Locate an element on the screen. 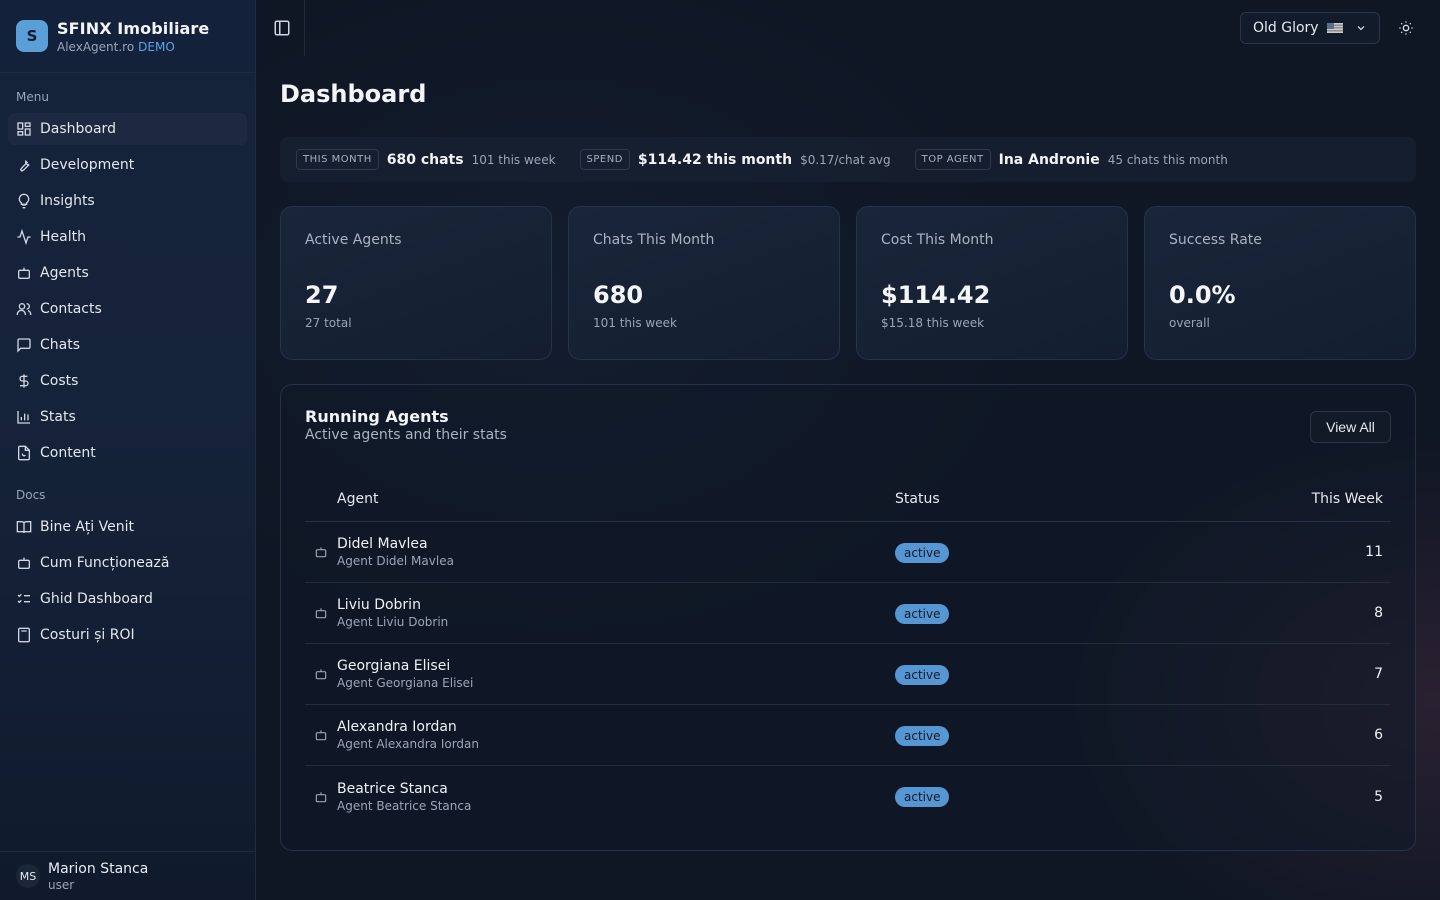 The height and width of the screenshot is (900, 1440). column-header-agent: Agent is located at coordinates (600, 499).